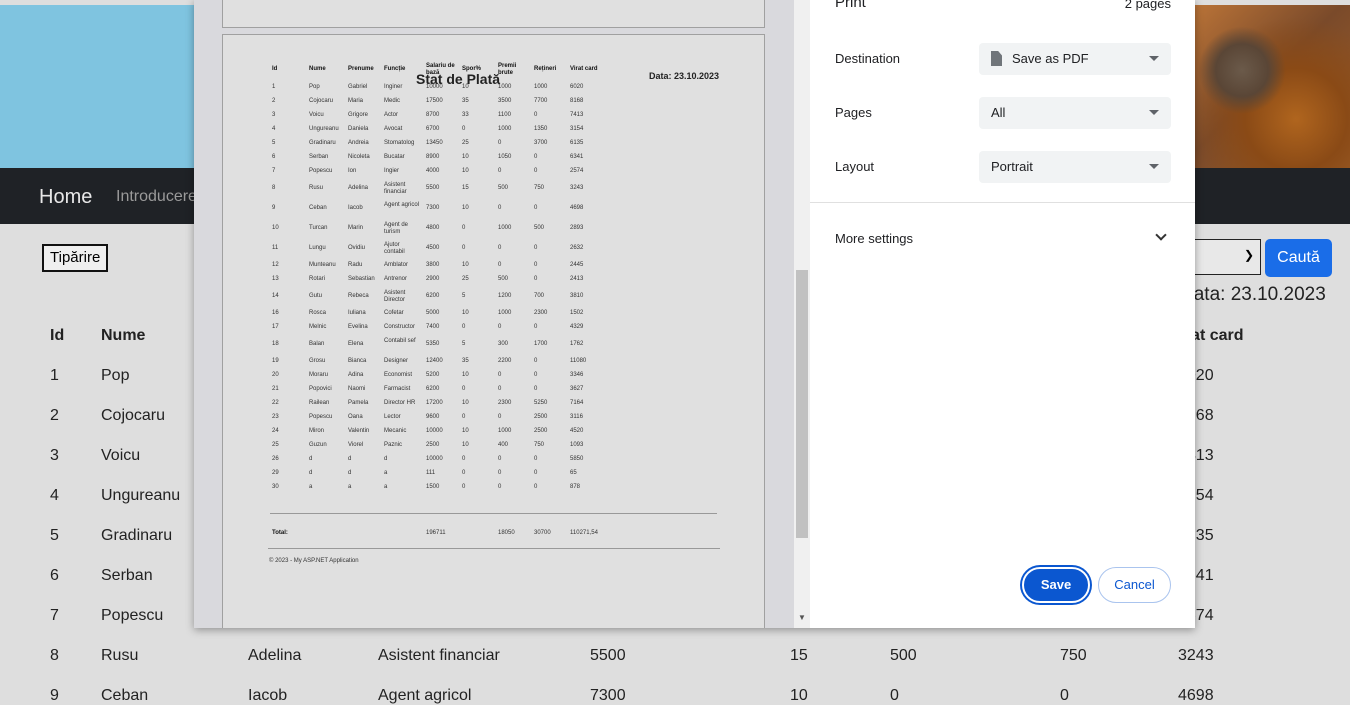 The width and height of the screenshot is (1350, 705). Describe the element at coordinates (121, 455) in the screenshot. I see `table-cell: Voicu` at that location.